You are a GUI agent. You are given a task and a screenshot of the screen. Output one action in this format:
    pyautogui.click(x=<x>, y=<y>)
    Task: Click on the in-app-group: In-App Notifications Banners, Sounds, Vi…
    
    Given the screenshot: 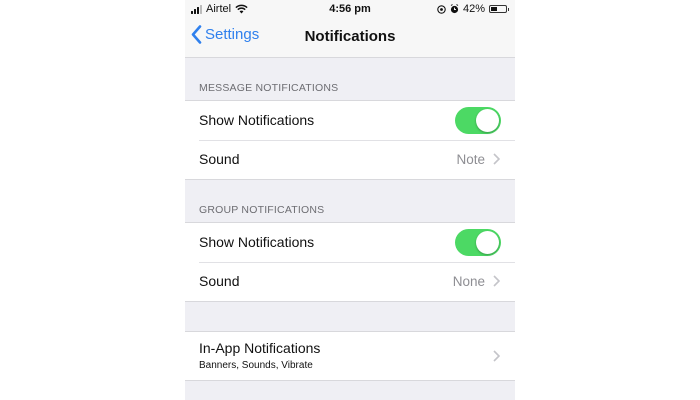 What is the action you would take?
    pyautogui.click(x=350, y=356)
    